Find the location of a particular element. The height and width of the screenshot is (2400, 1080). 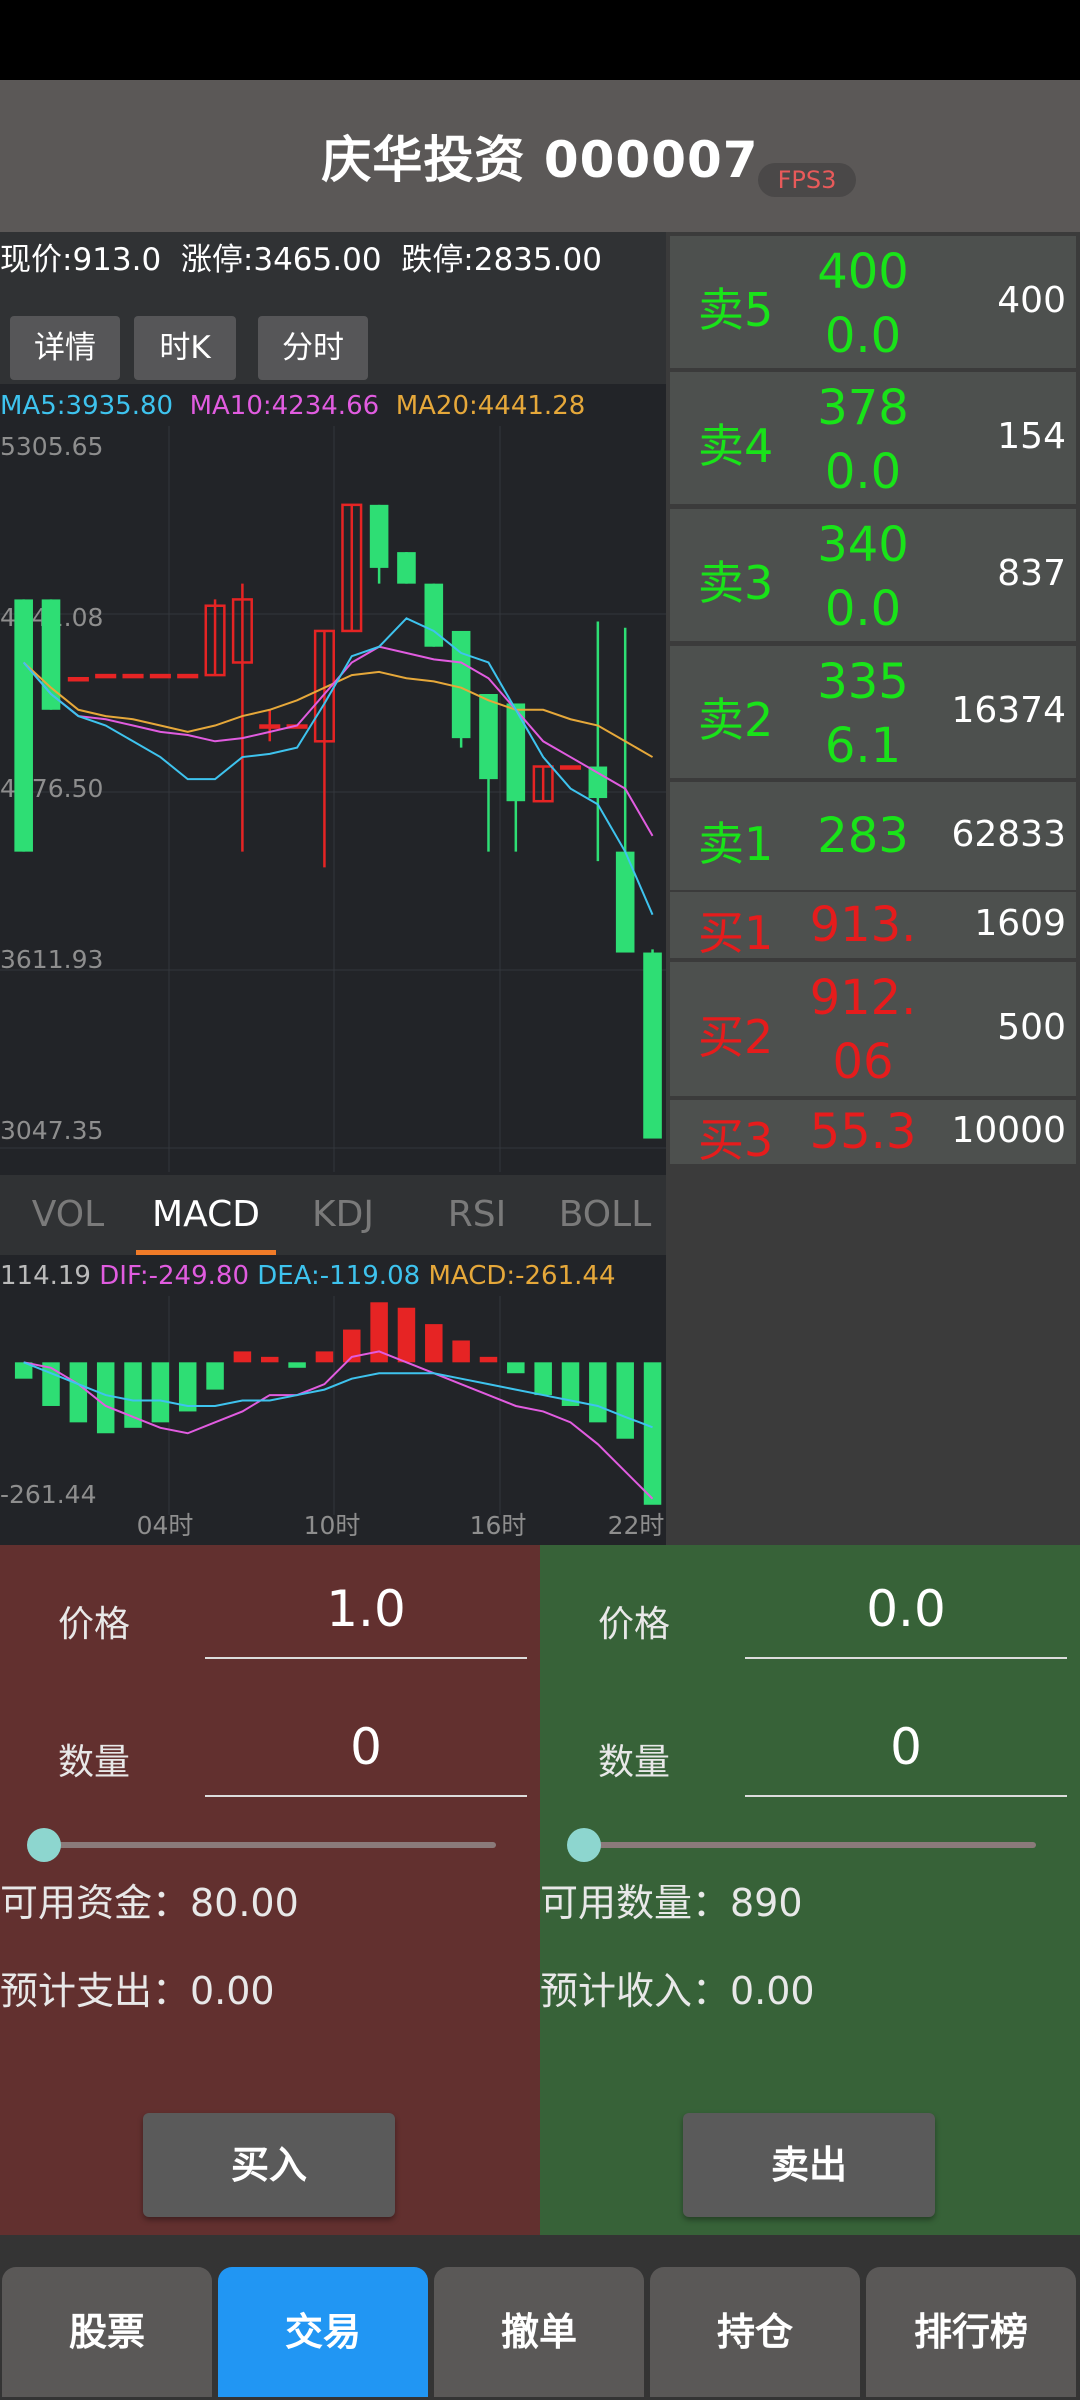

sell-estimate: 预计收入：0.00 is located at coordinates (677, 1991).